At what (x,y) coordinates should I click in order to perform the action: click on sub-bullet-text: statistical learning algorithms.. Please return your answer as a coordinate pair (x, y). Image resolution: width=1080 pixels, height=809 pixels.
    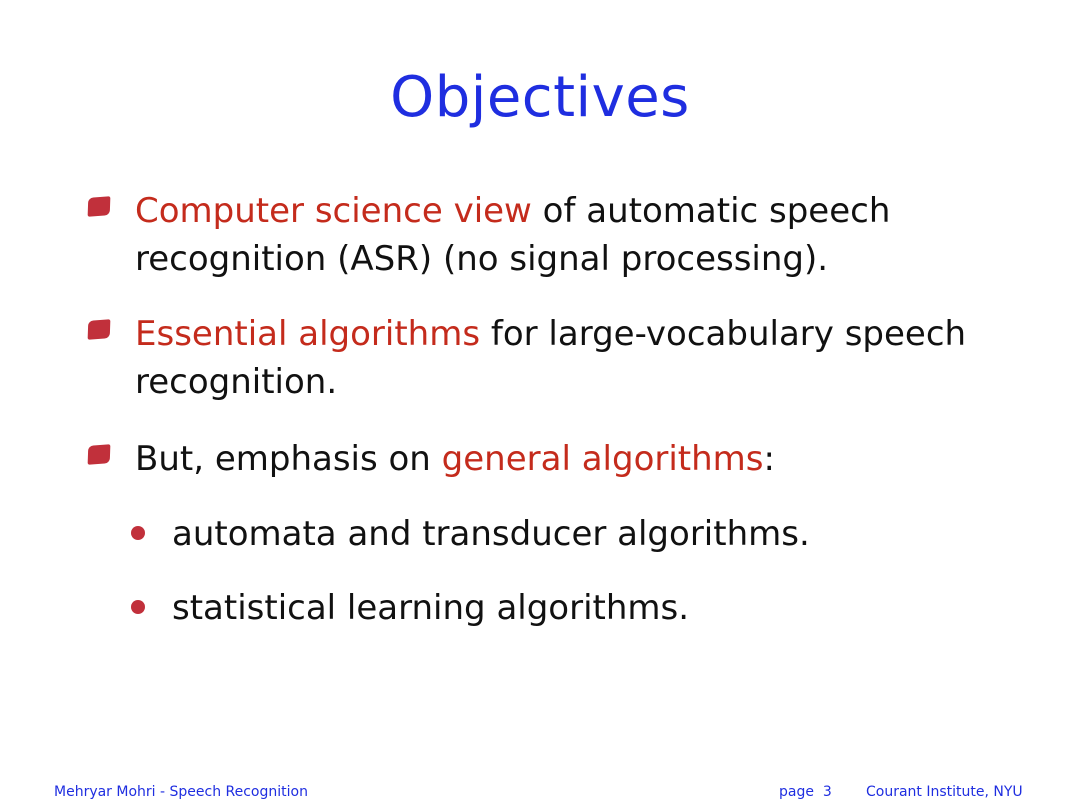
    Looking at the image, I should click on (431, 608).